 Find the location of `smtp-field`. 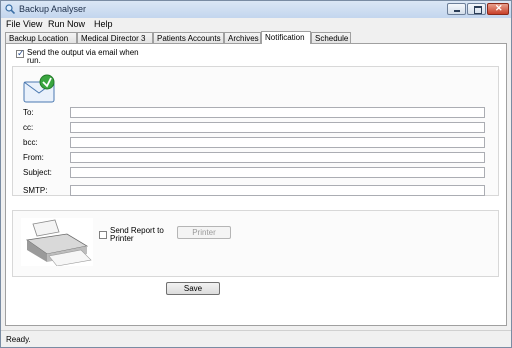

smtp-field is located at coordinates (277, 190).